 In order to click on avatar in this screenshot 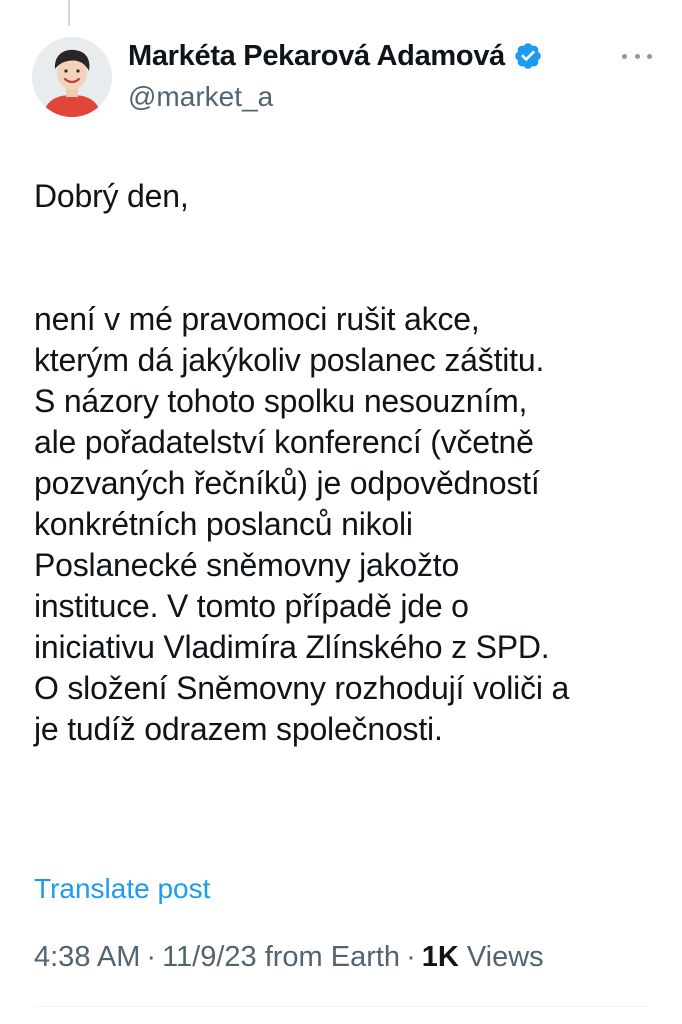, I will do `click(72, 77)`.